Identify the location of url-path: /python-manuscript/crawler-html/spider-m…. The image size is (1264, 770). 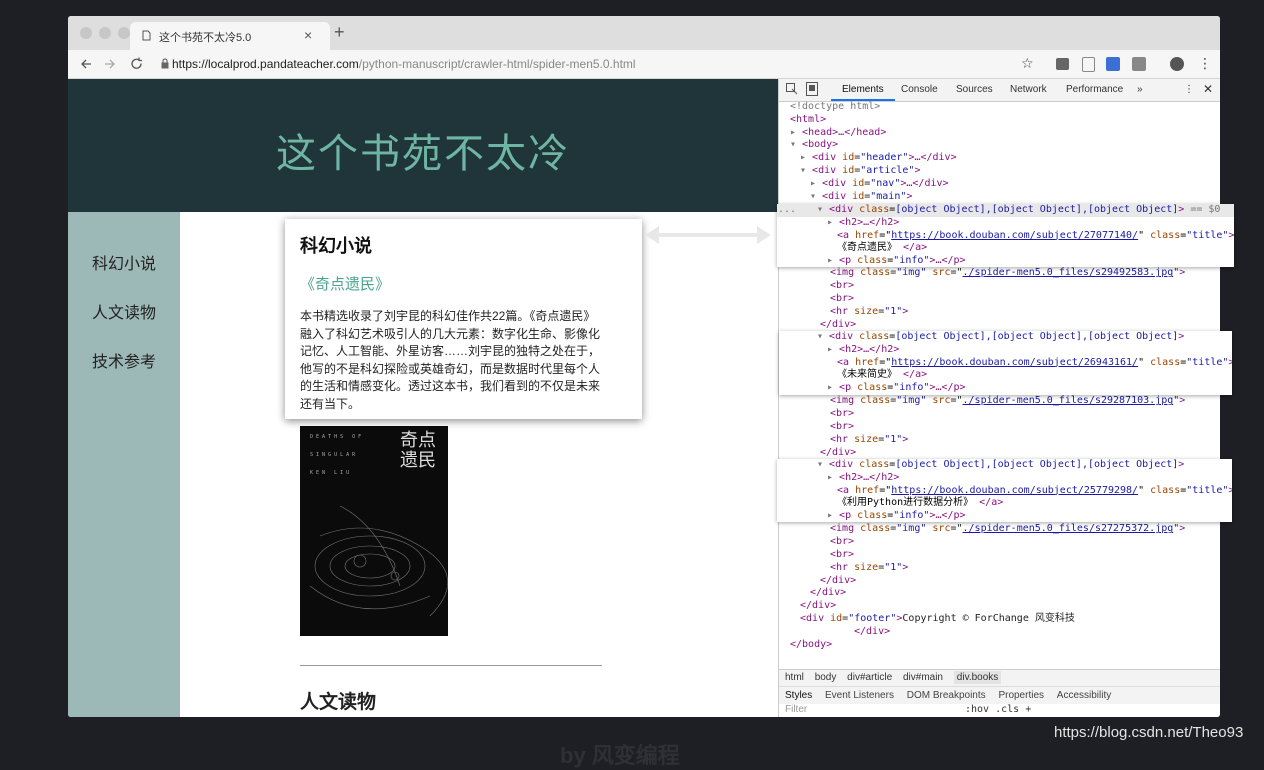
(497, 64).